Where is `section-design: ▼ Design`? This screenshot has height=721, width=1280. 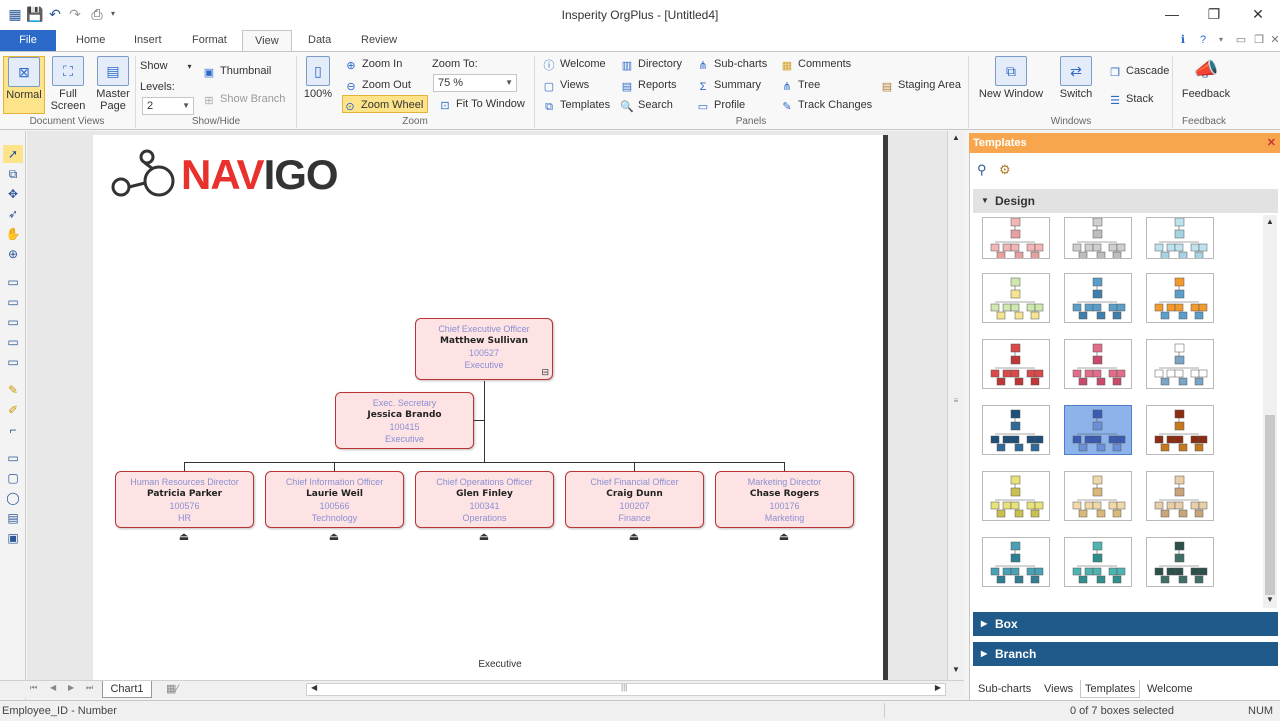
section-design: ▼ Design is located at coordinates (1125, 201).